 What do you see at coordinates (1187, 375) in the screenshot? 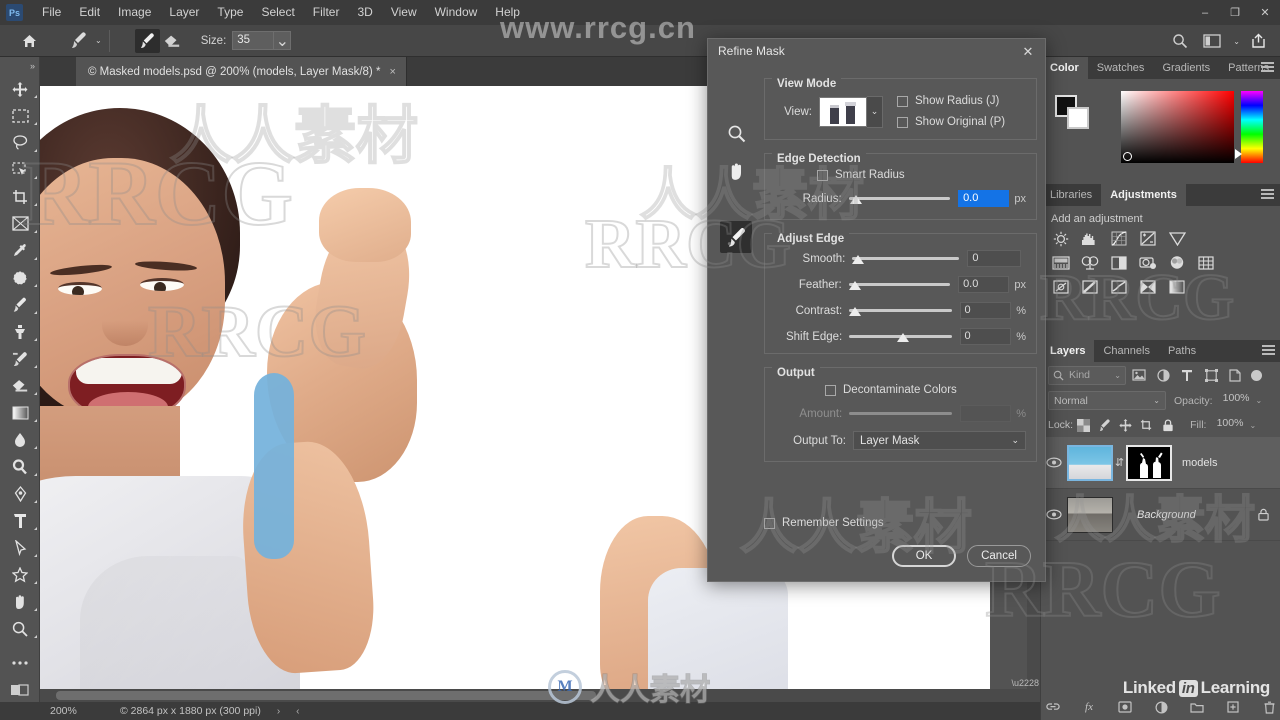
I see `type-filter-icon` at bounding box center [1187, 375].